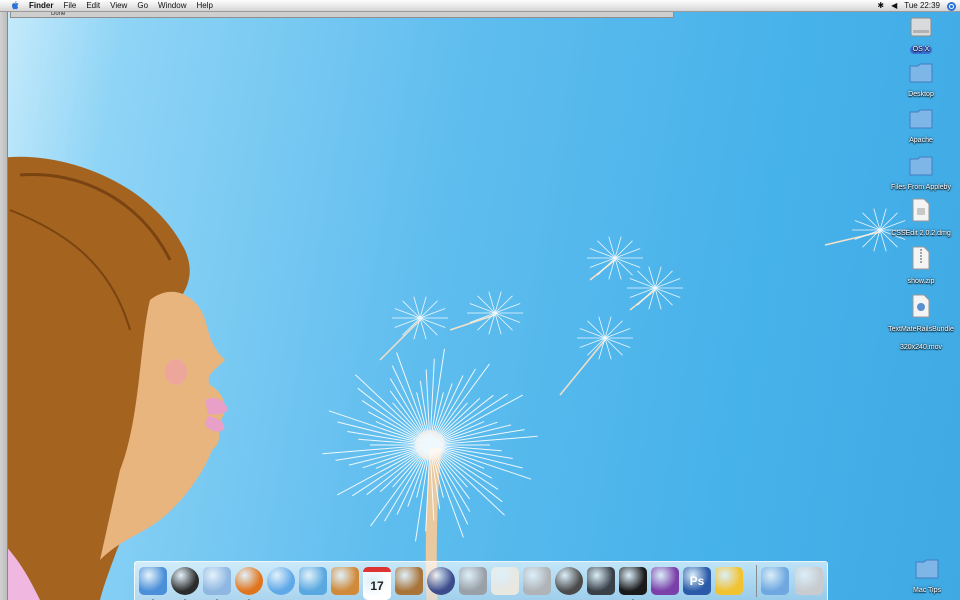  I want to click on dock-item-firefox, so click(249, 583).